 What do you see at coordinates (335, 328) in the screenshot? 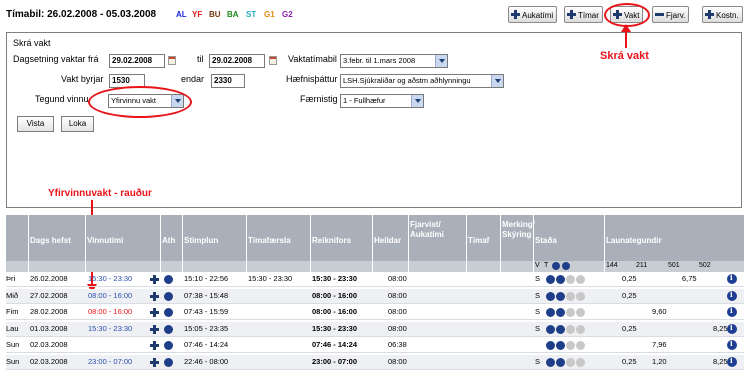
I see `cell-reiknifors: 15:30 - 23:30` at bounding box center [335, 328].